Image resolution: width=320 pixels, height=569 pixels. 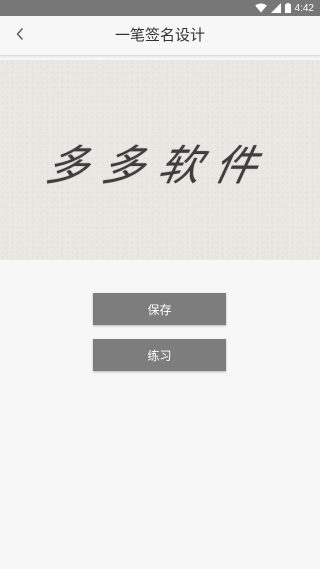 What do you see at coordinates (159, 355) in the screenshot?
I see `practice-button: 练习` at bounding box center [159, 355].